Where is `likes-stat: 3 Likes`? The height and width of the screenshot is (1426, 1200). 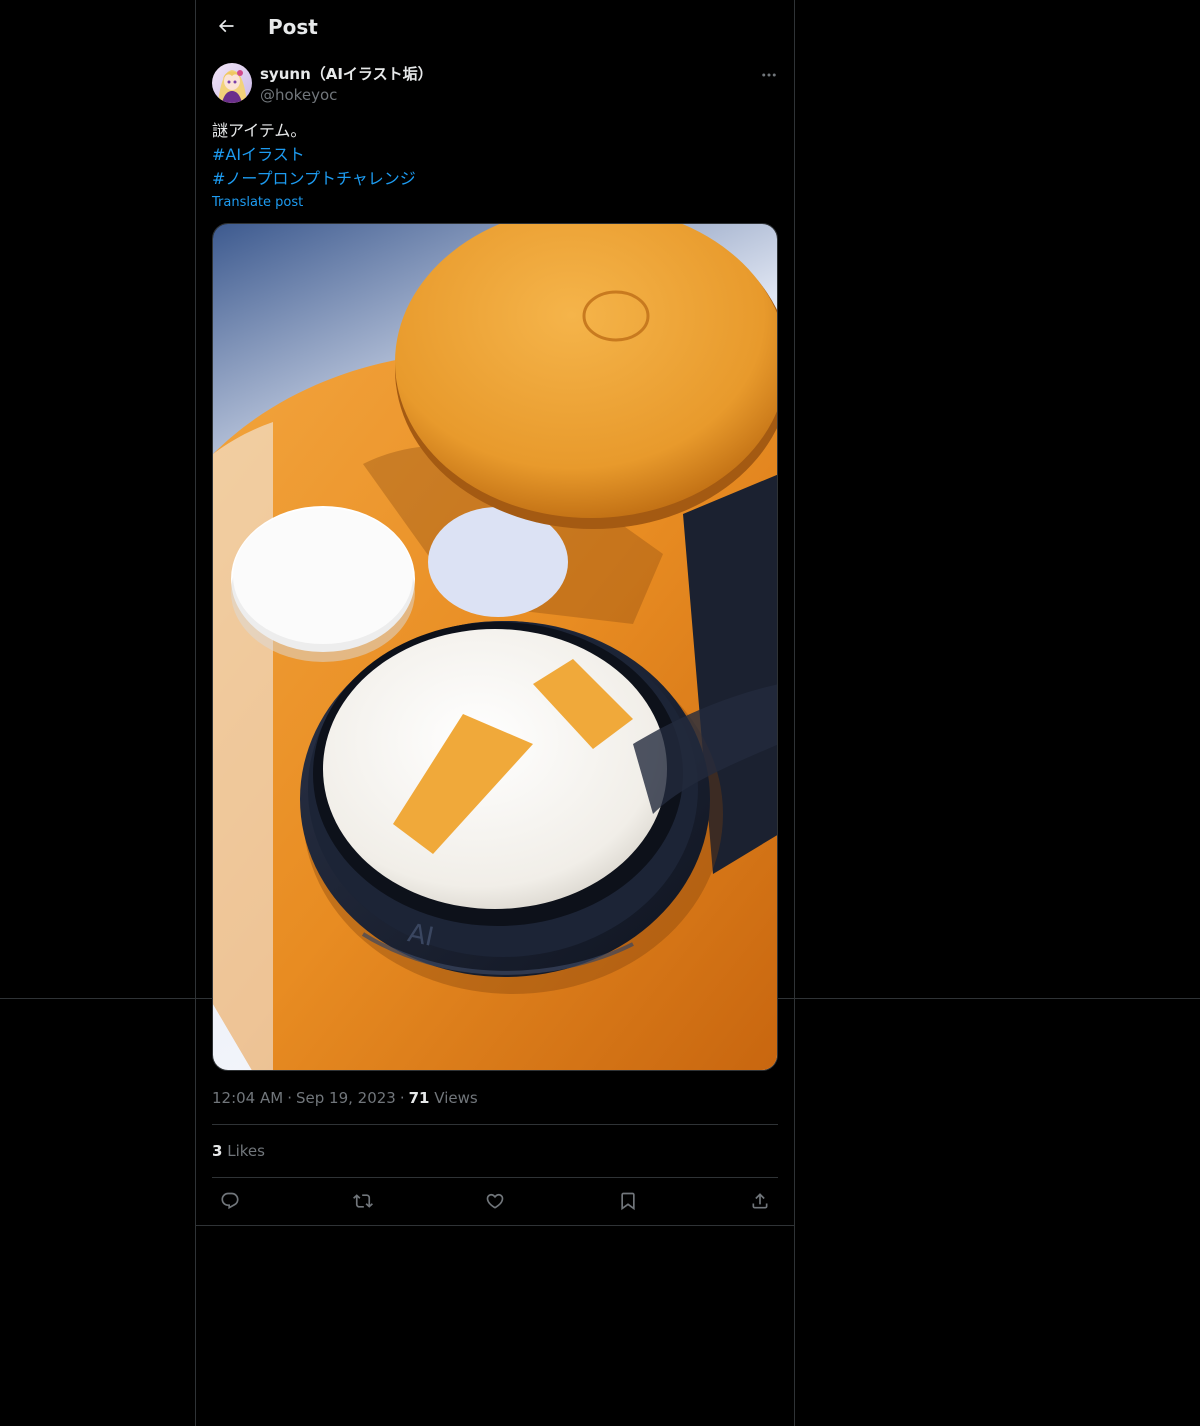
likes-stat: 3 Likes is located at coordinates (238, 1151).